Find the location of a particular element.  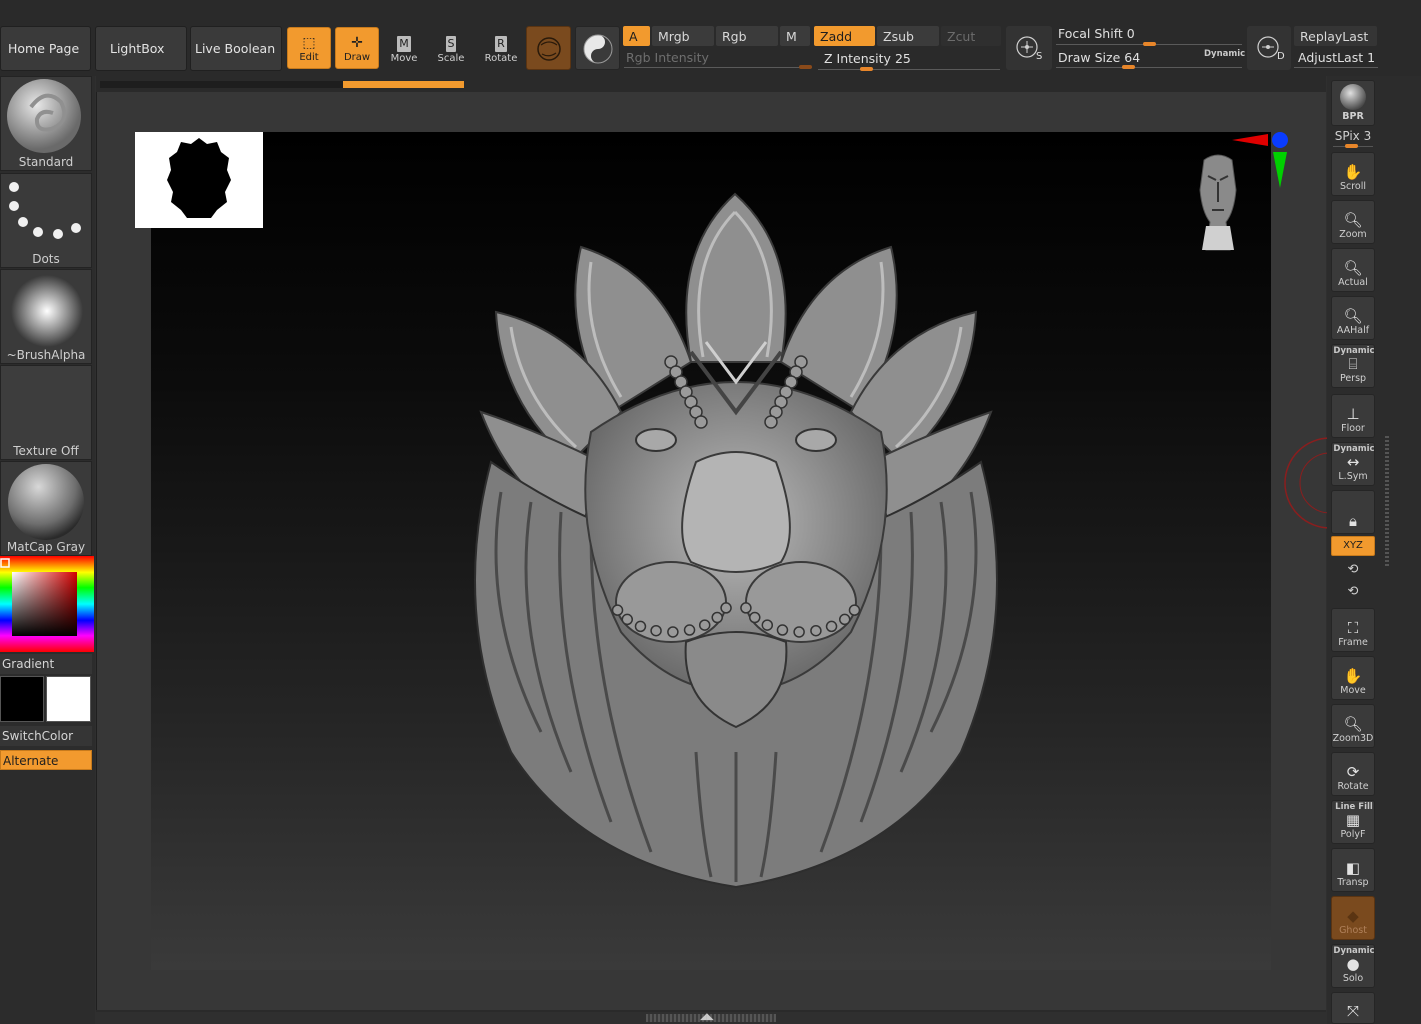

secondary-color-swatch is located at coordinates (68, 699).